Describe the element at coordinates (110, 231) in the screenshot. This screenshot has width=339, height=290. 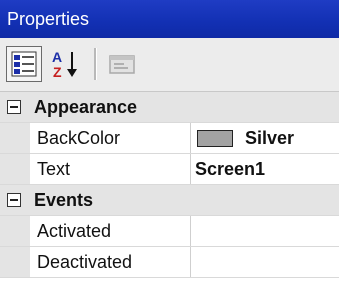
I see `property-name: Activated` at that location.